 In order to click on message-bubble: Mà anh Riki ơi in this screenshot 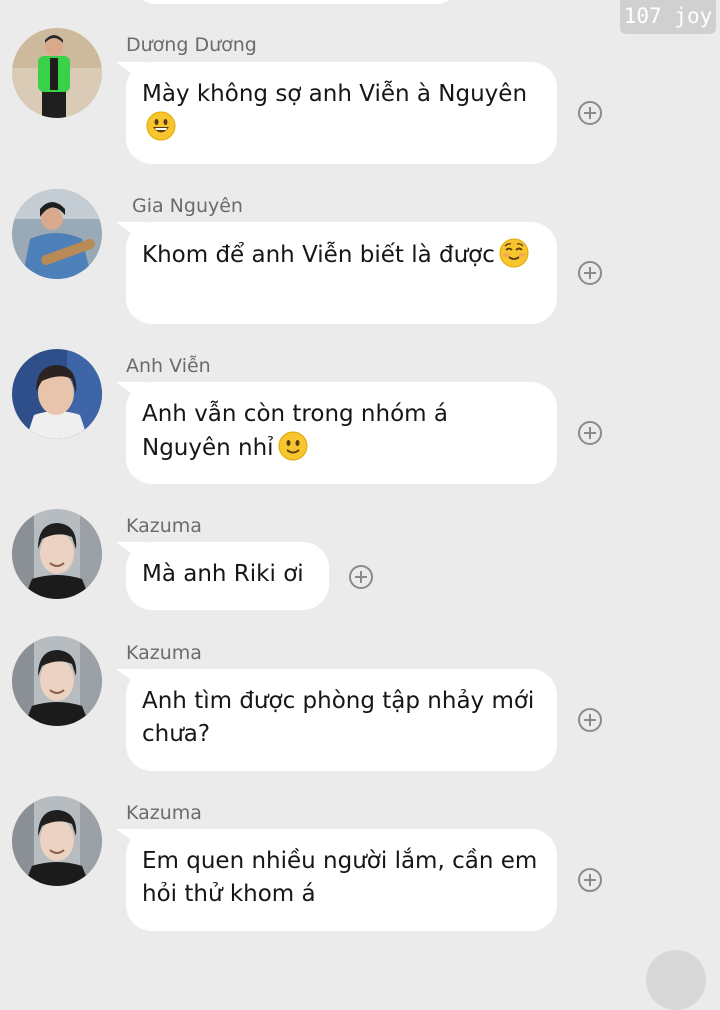, I will do `click(227, 576)`.